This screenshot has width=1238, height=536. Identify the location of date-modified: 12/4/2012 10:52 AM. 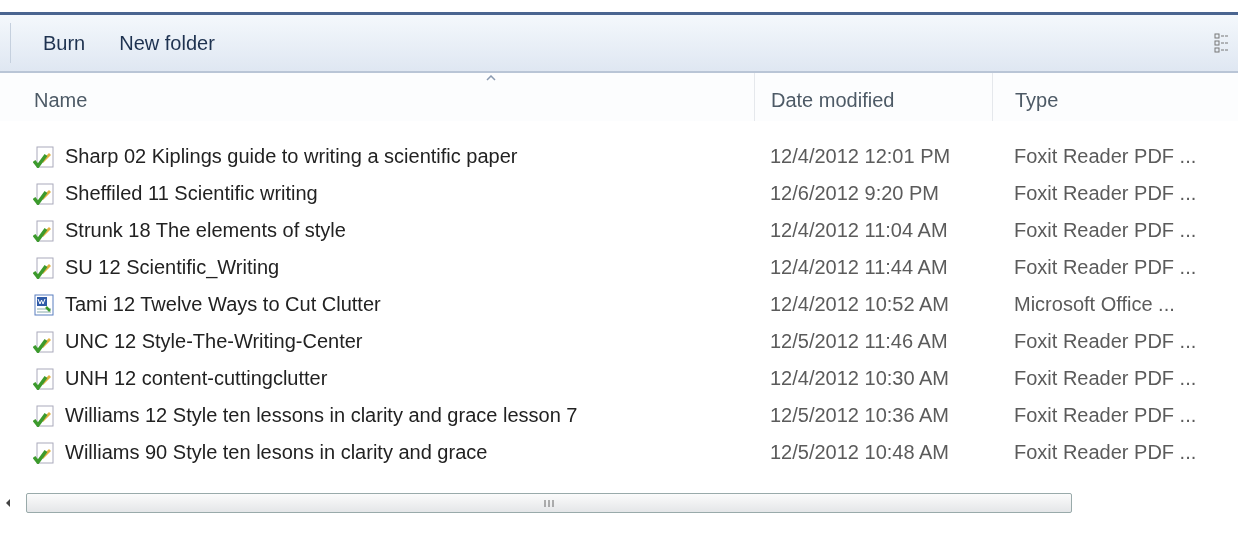
(860, 304).